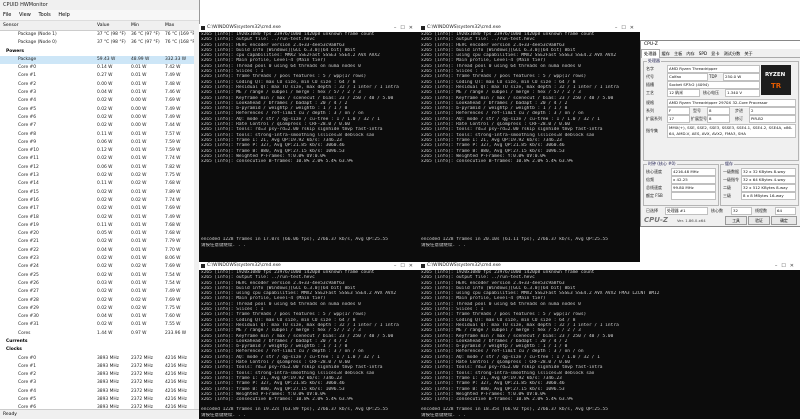 This screenshot has width=800, height=419. I want to click on threads-label: 线程数, so click(761, 210).